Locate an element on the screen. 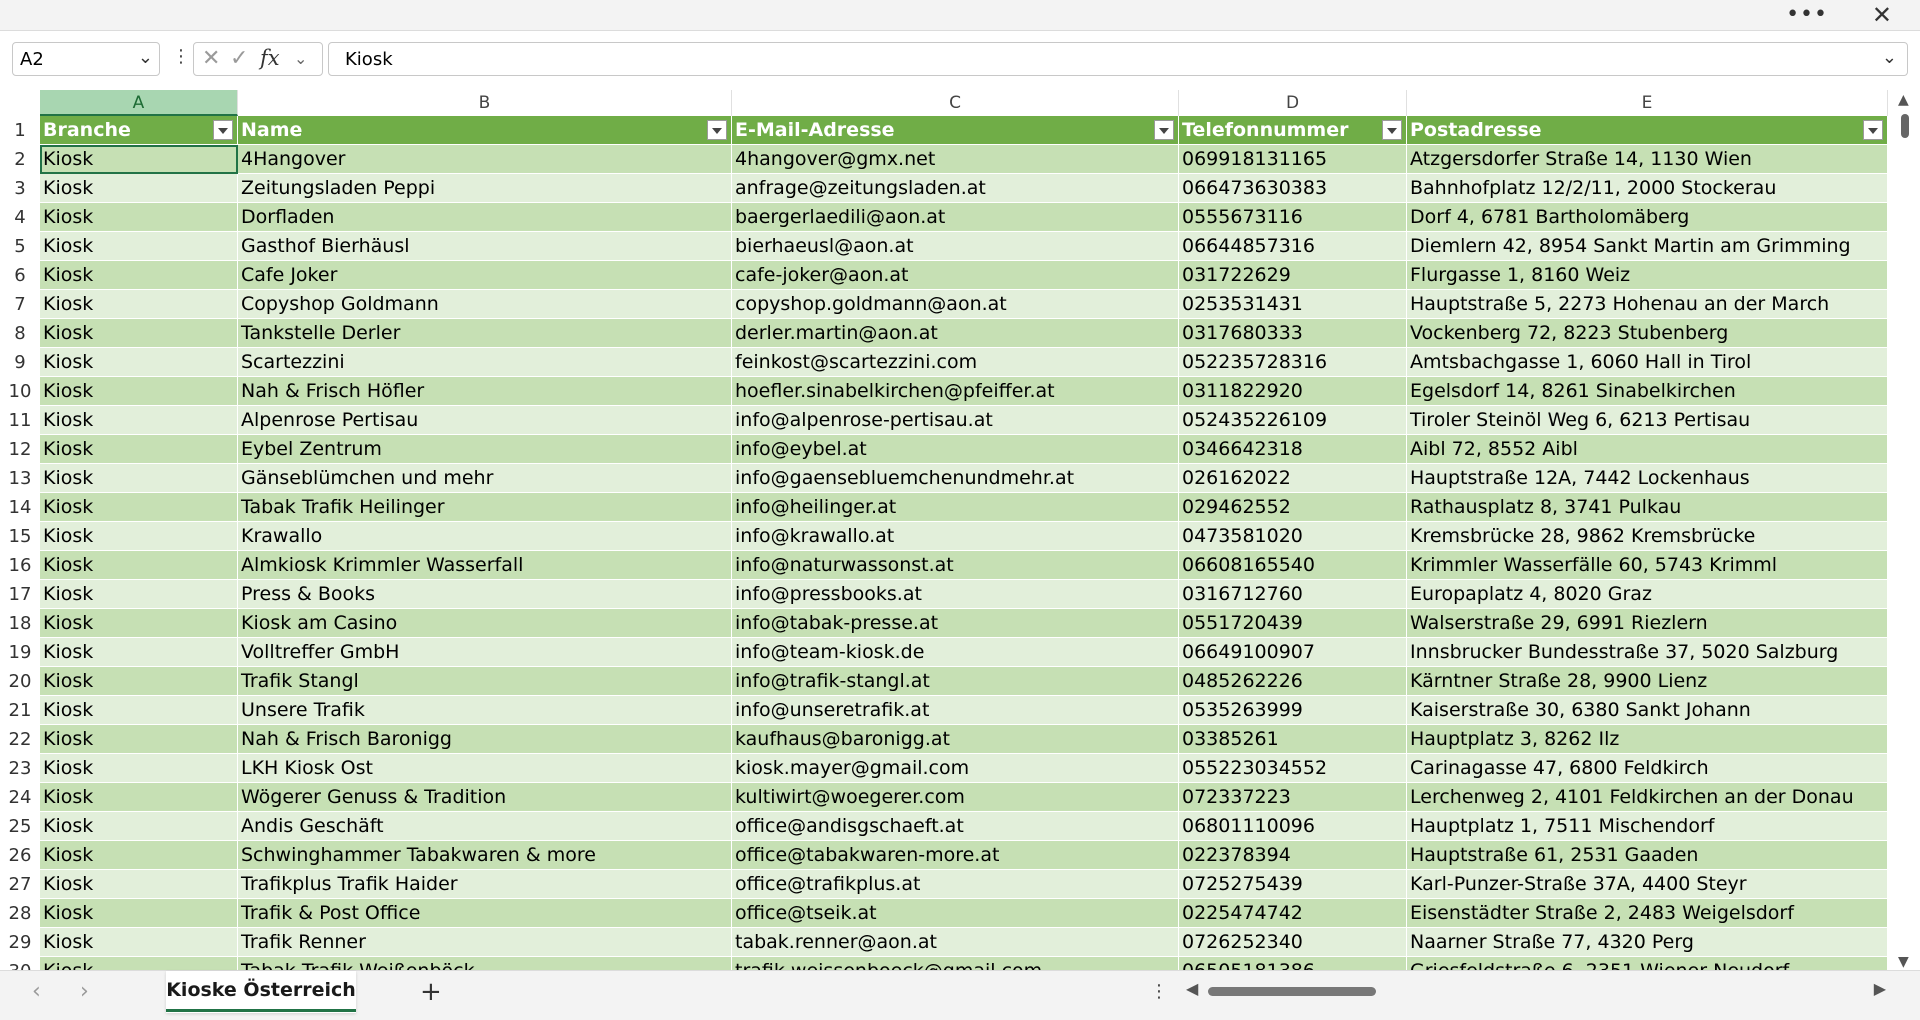 This screenshot has width=1920, height=1020. row-number: 18 is located at coordinates (20, 623).